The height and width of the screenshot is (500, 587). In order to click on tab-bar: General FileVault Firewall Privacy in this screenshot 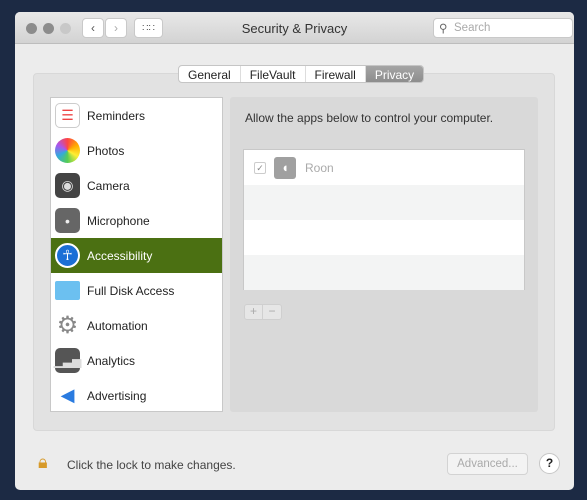, I will do `click(301, 74)`.